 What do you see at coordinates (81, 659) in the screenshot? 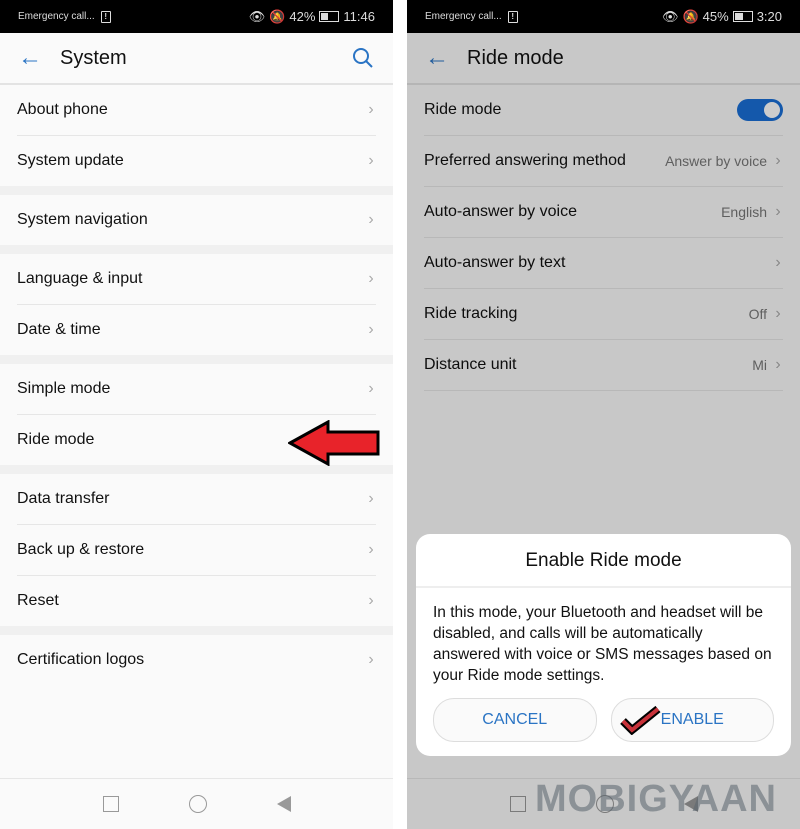
I see `item-label: Certification logos` at bounding box center [81, 659].